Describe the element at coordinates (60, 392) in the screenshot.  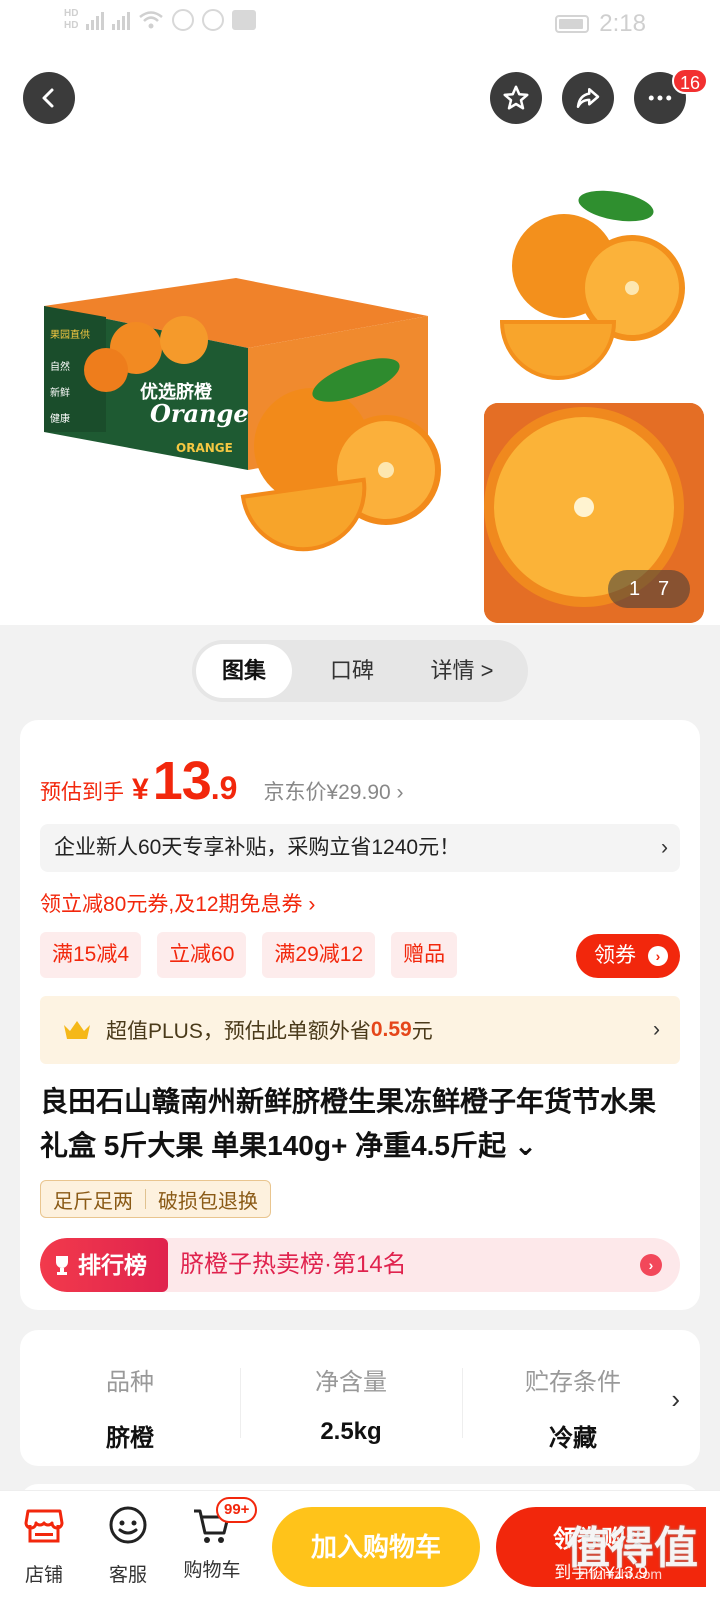
I see `box-side-line: 新鲜` at that location.